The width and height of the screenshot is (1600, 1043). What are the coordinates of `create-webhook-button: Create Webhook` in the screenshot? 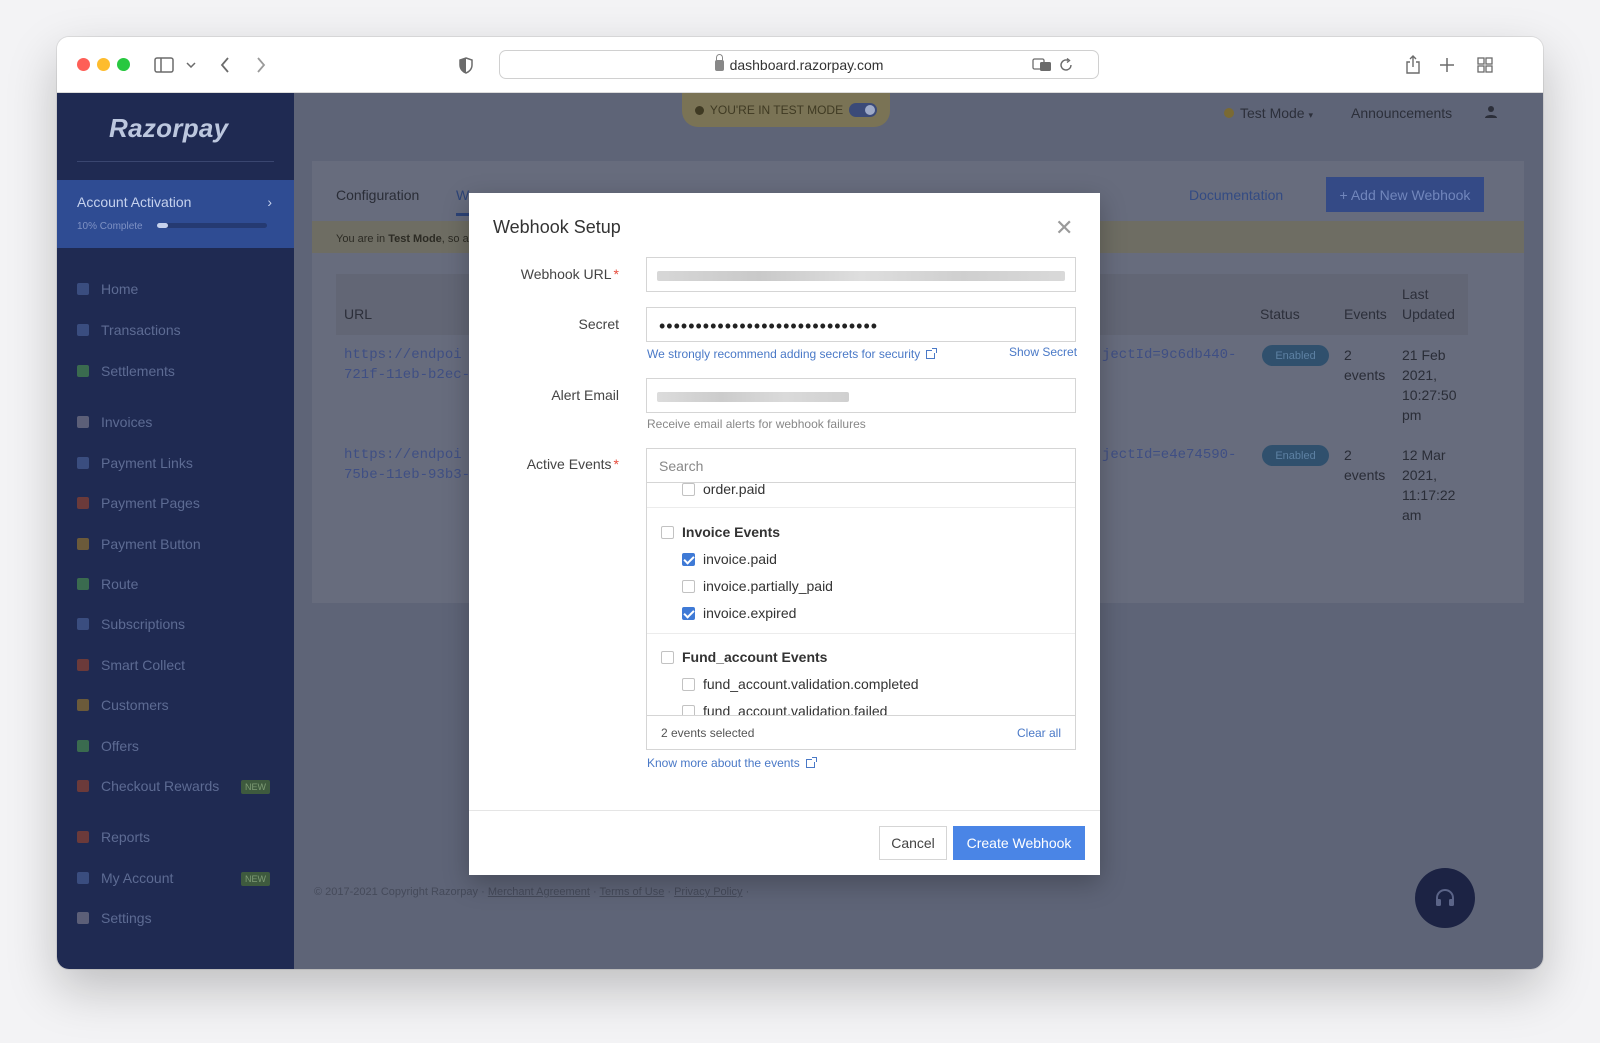 It's located at (1019, 843).